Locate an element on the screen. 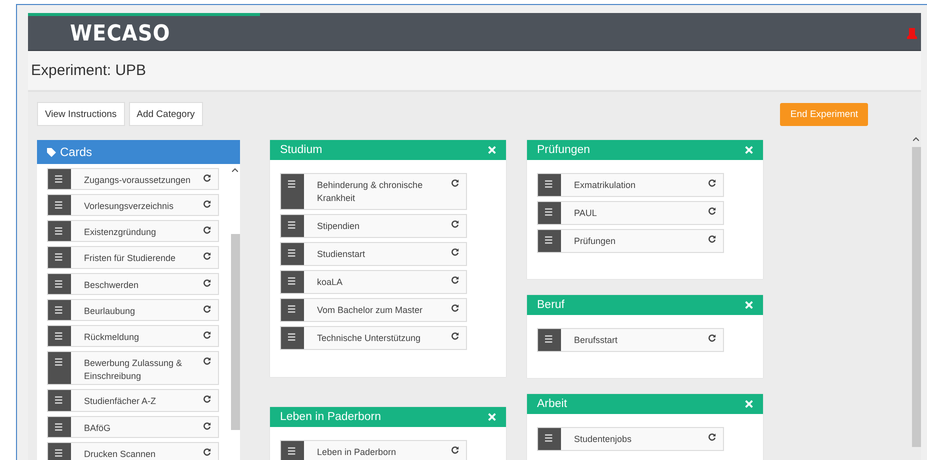 The height and width of the screenshot is (460, 927). card: Studienstart is located at coordinates (373, 254).